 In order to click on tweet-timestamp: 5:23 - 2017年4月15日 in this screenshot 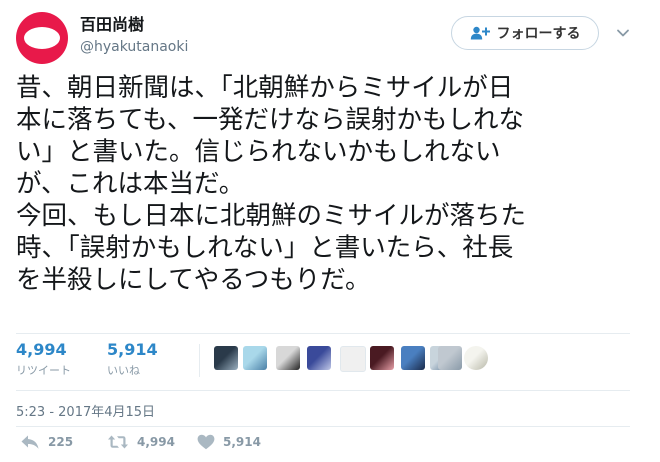, I will do `click(85, 410)`.